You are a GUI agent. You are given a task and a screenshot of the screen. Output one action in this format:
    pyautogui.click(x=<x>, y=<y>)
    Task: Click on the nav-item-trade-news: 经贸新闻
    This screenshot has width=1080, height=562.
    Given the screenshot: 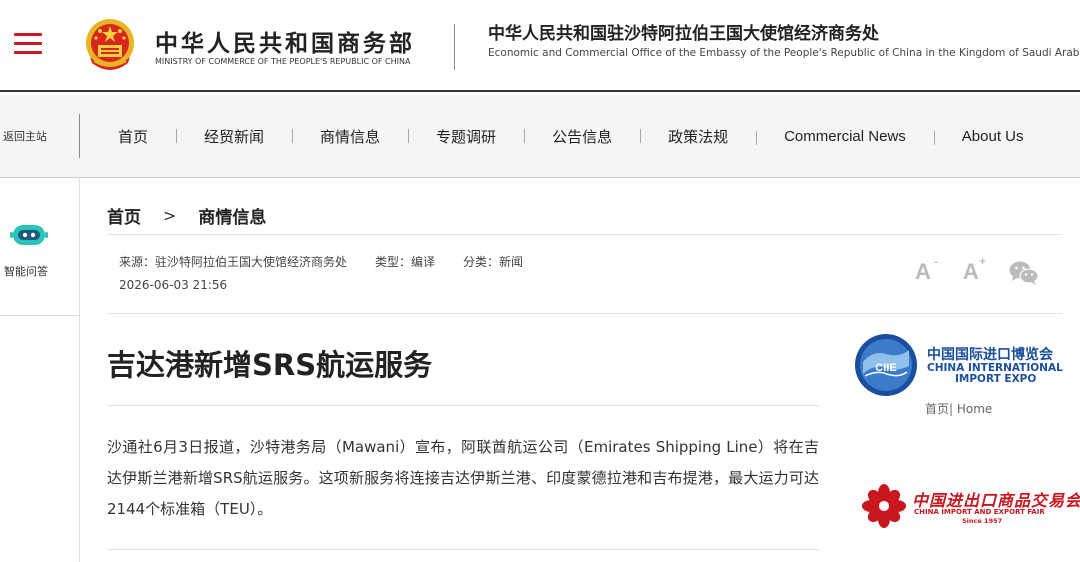 What is the action you would take?
    pyautogui.click(x=234, y=136)
    